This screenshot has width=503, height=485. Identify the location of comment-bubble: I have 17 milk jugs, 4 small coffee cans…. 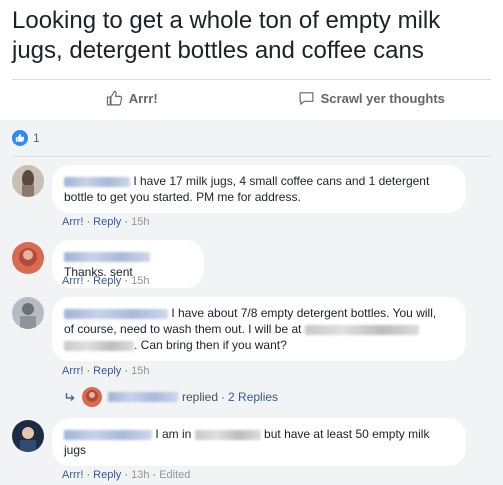
(259, 189).